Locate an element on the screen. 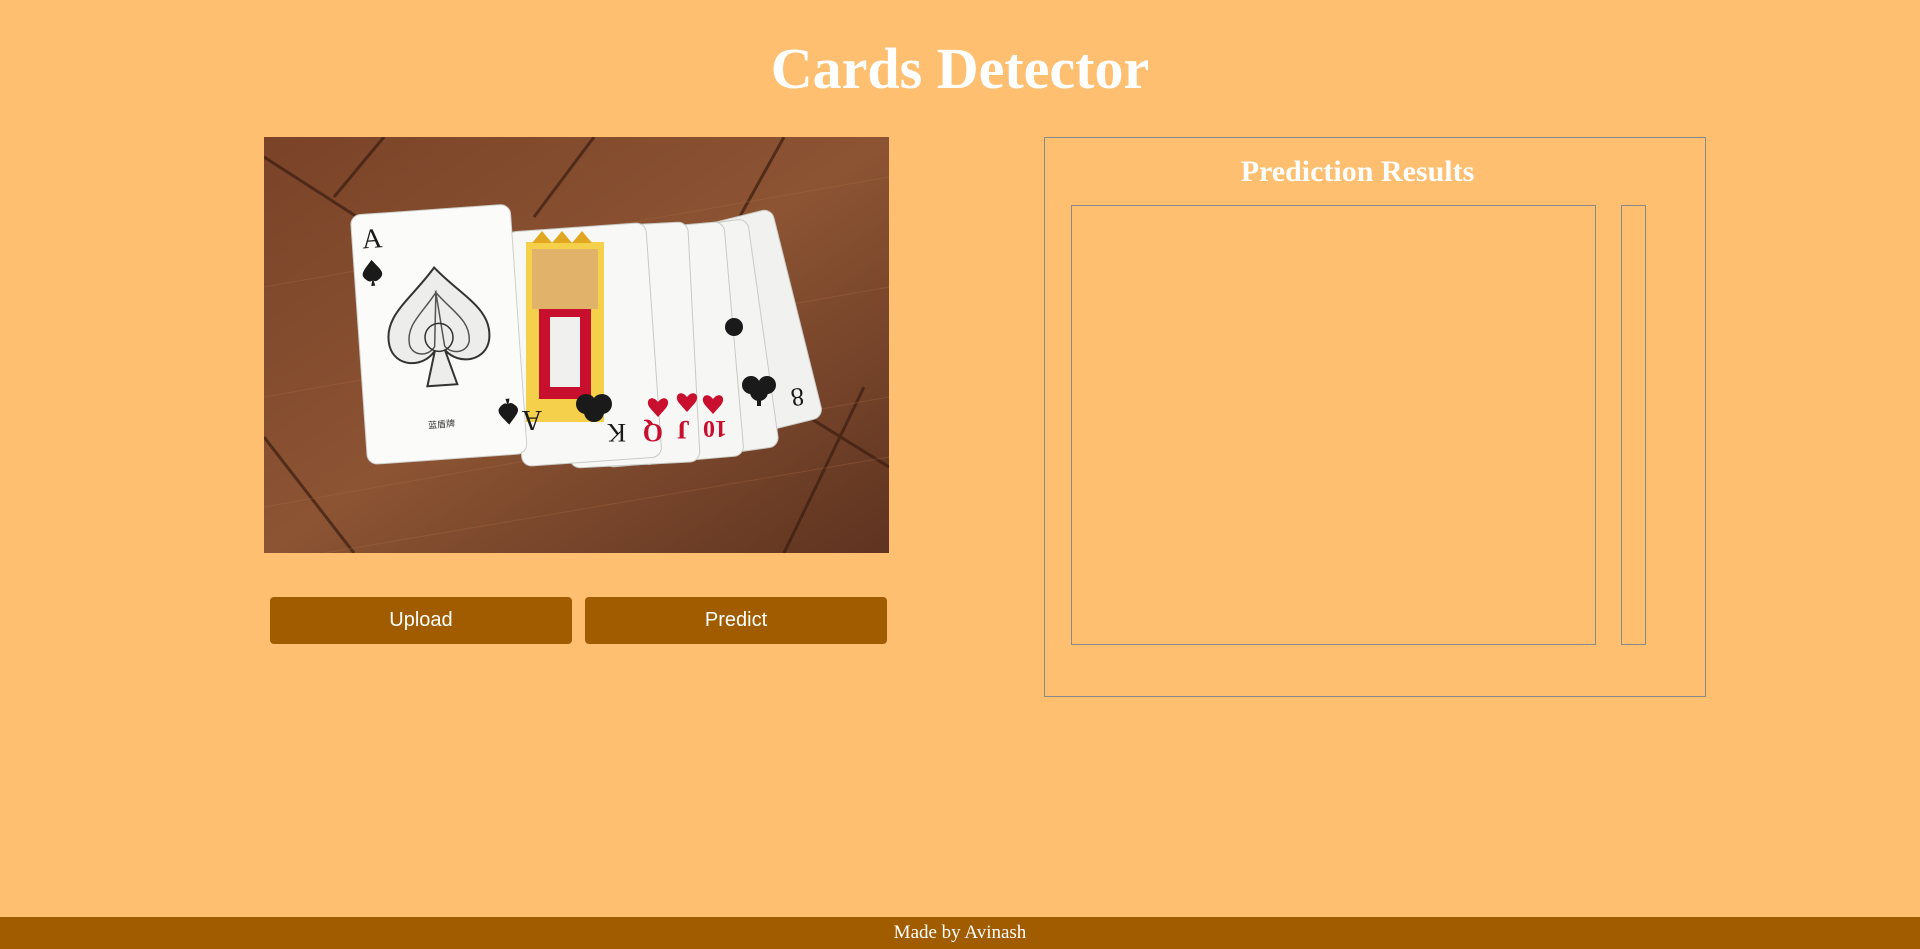 The image size is (1920, 949). footer-credit: Made by Avinash is located at coordinates (960, 932).